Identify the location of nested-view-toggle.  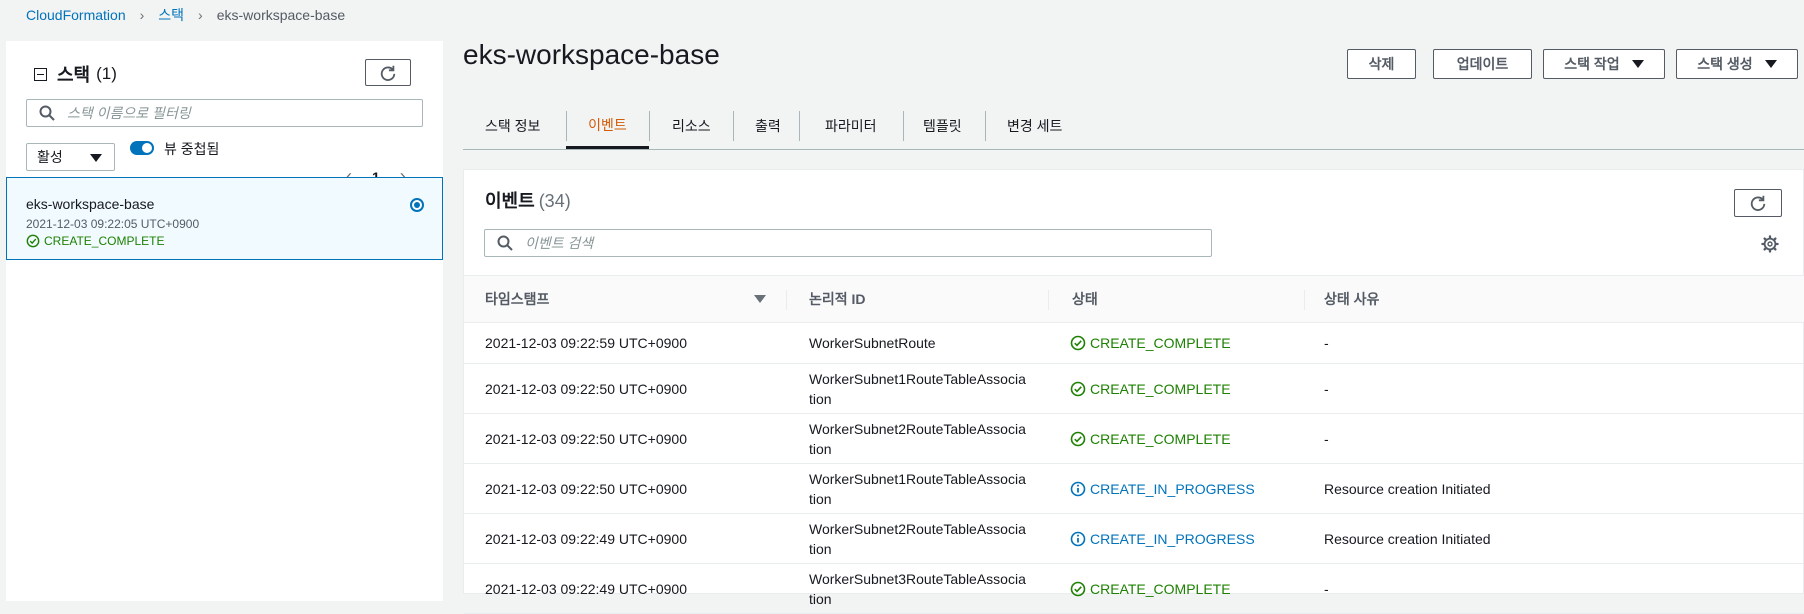
(142, 148).